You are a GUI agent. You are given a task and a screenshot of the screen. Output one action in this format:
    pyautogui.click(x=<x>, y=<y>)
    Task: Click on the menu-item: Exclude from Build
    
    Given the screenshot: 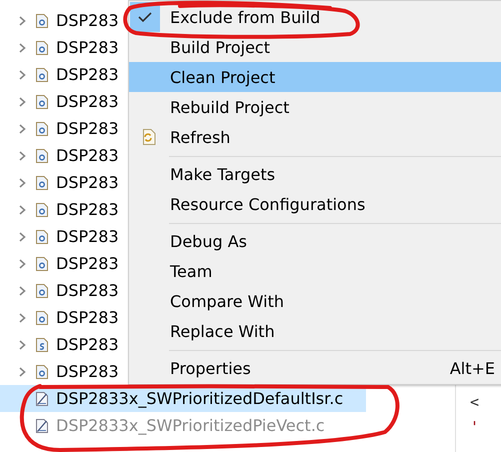 What is the action you would take?
    pyautogui.click(x=315, y=17)
    